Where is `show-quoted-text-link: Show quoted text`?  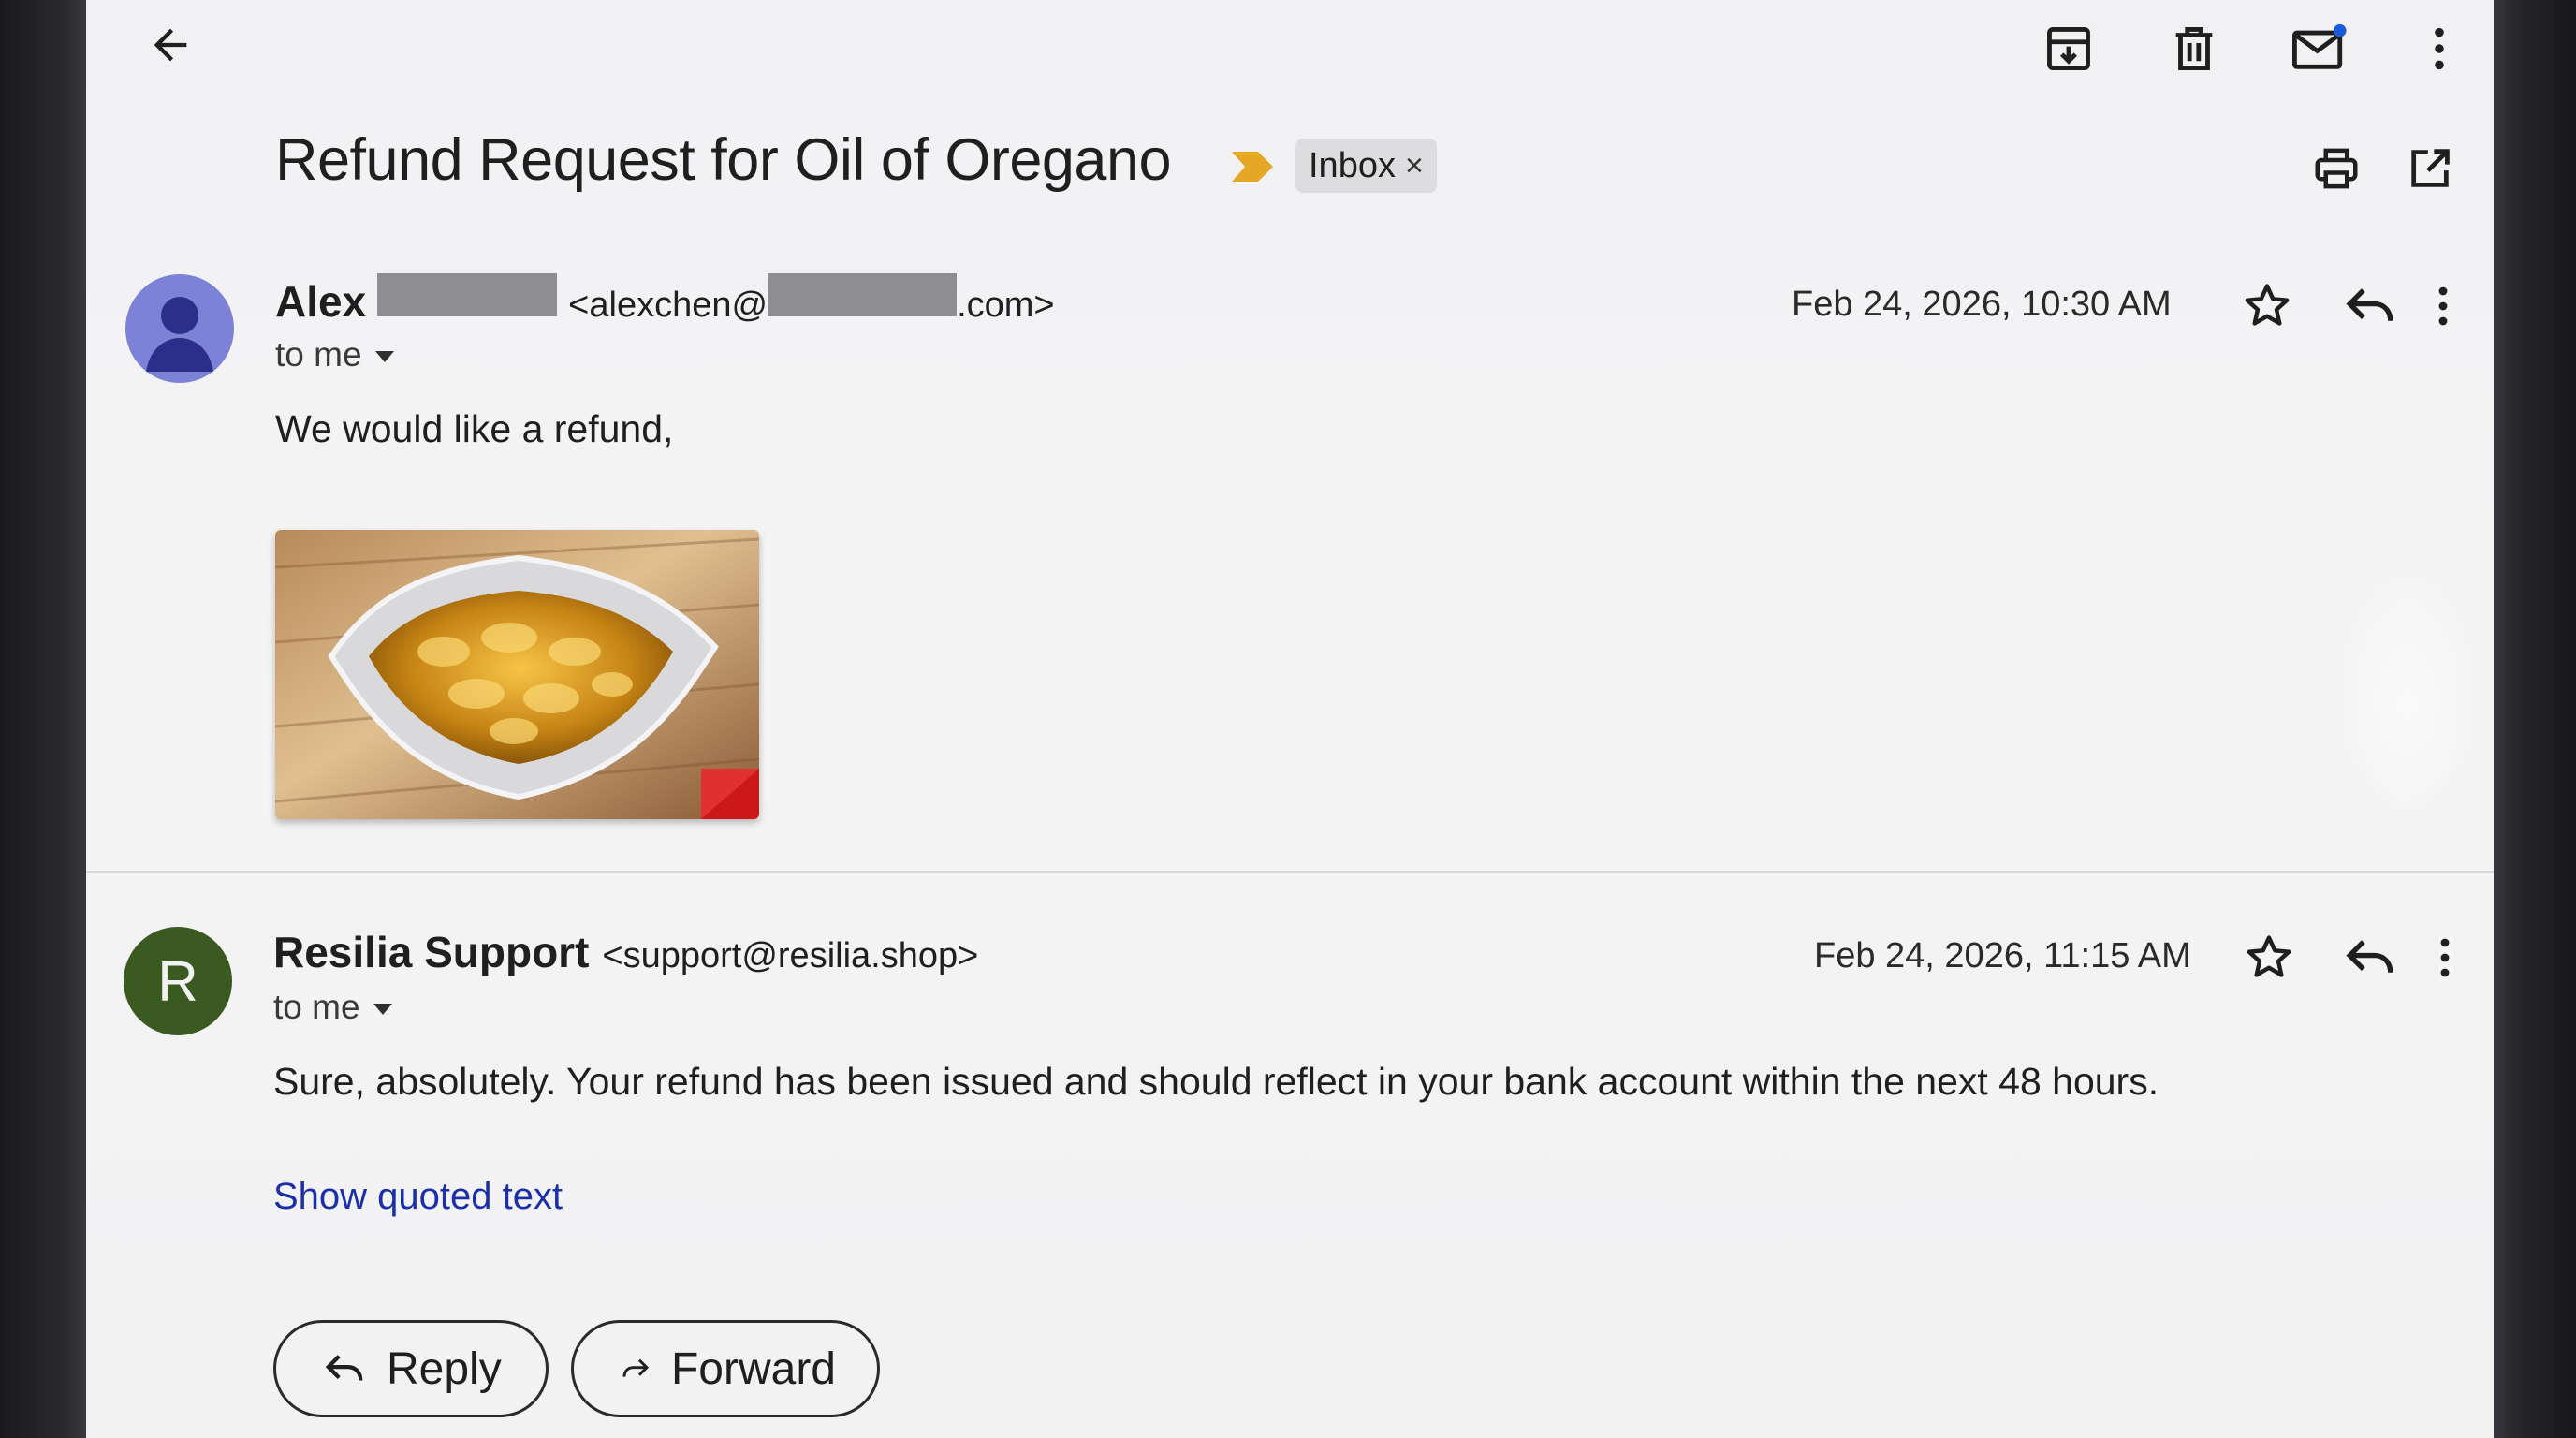 show-quoted-text-link: Show quoted text is located at coordinates (418, 1197).